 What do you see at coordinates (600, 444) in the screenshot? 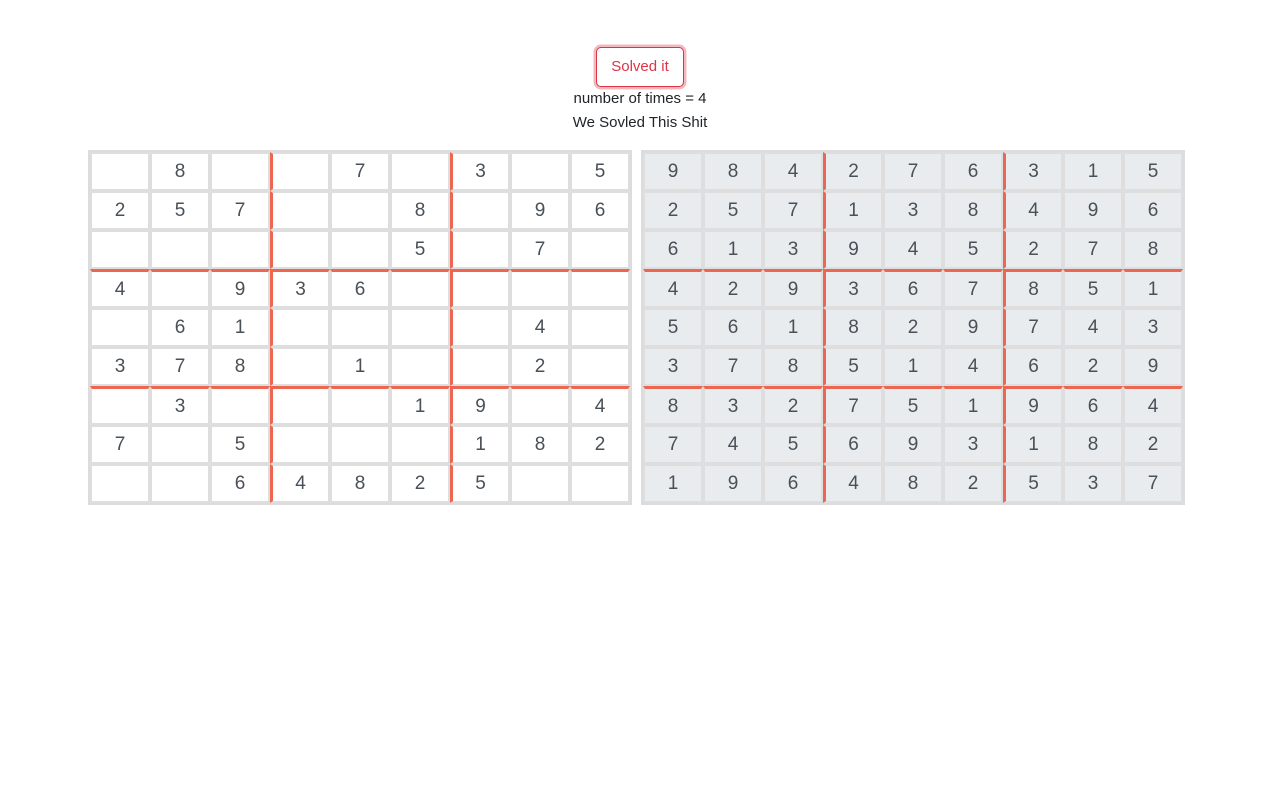
I see `puzzle-cell-7-8: 2` at bounding box center [600, 444].